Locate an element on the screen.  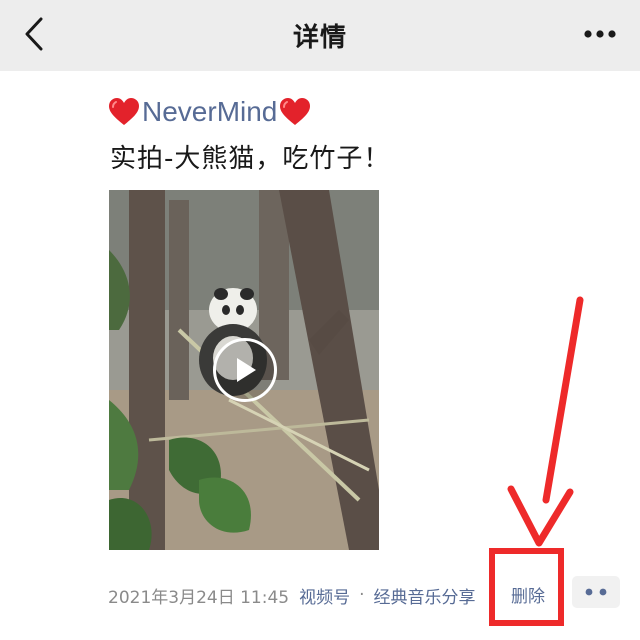
more-dots-icon is located at coordinates (600, 34).